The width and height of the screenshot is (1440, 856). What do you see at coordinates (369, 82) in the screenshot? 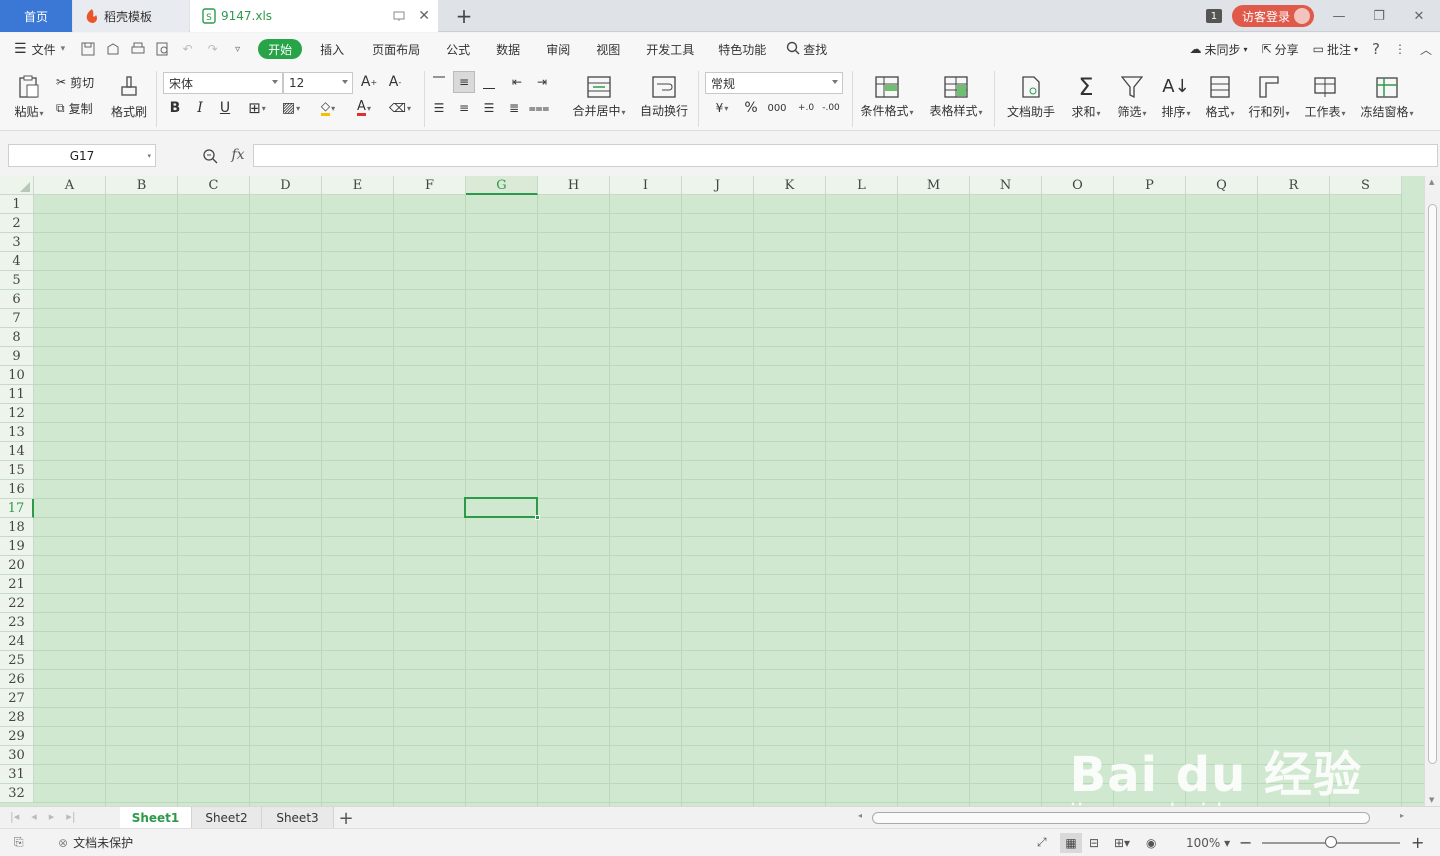
I see `increase-font-icon: A +` at bounding box center [369, 82].